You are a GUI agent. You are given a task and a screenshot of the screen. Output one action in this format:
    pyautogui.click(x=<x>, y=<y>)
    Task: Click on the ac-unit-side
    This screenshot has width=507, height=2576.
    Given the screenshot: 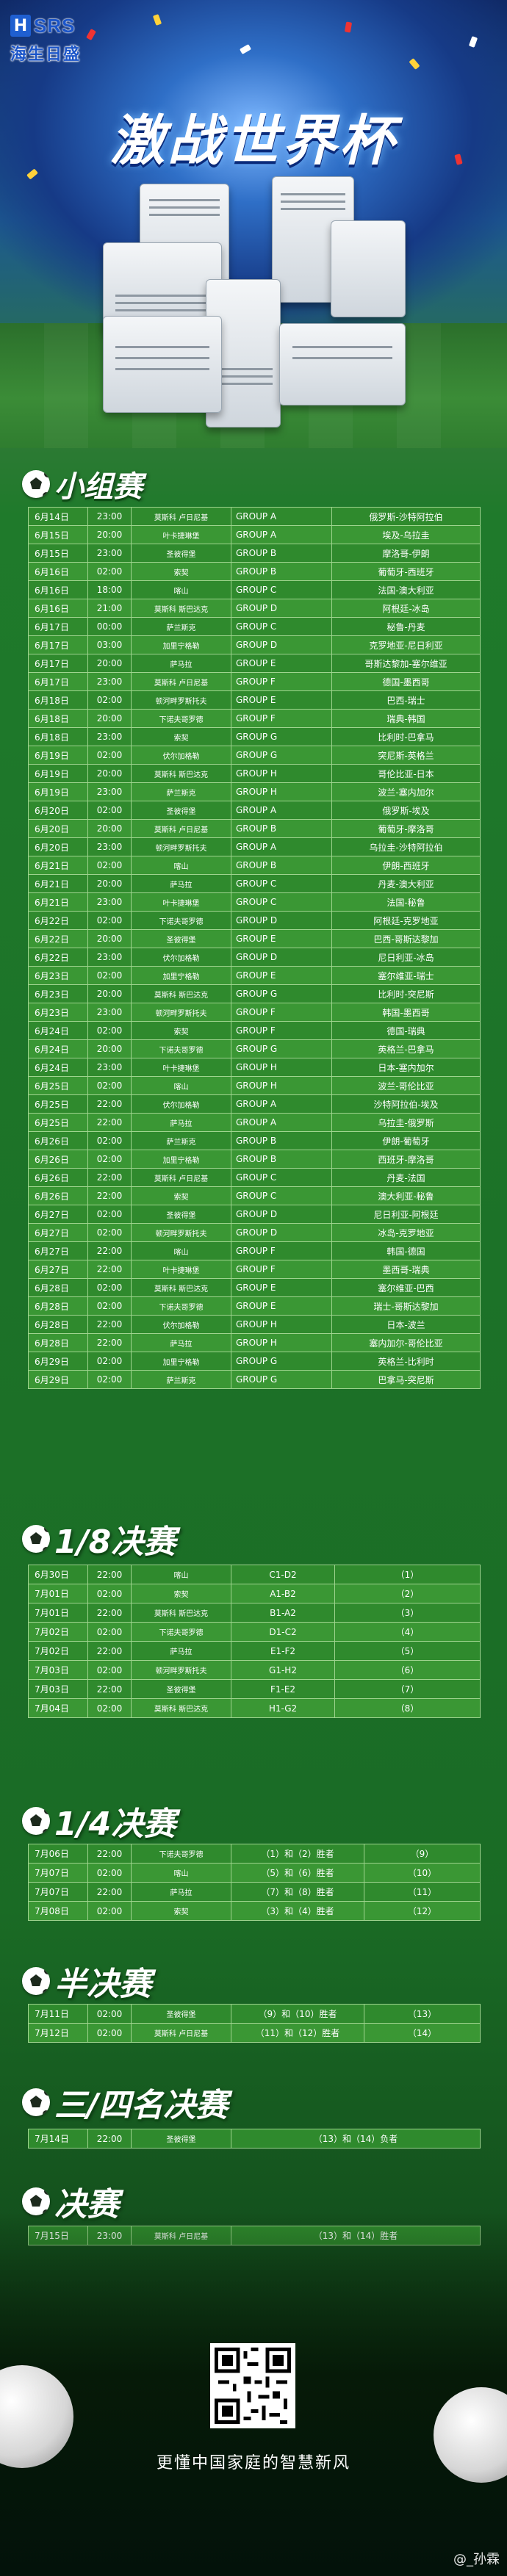 What is the action you would take?
    pyautogui.click(x=368, y=268)
    